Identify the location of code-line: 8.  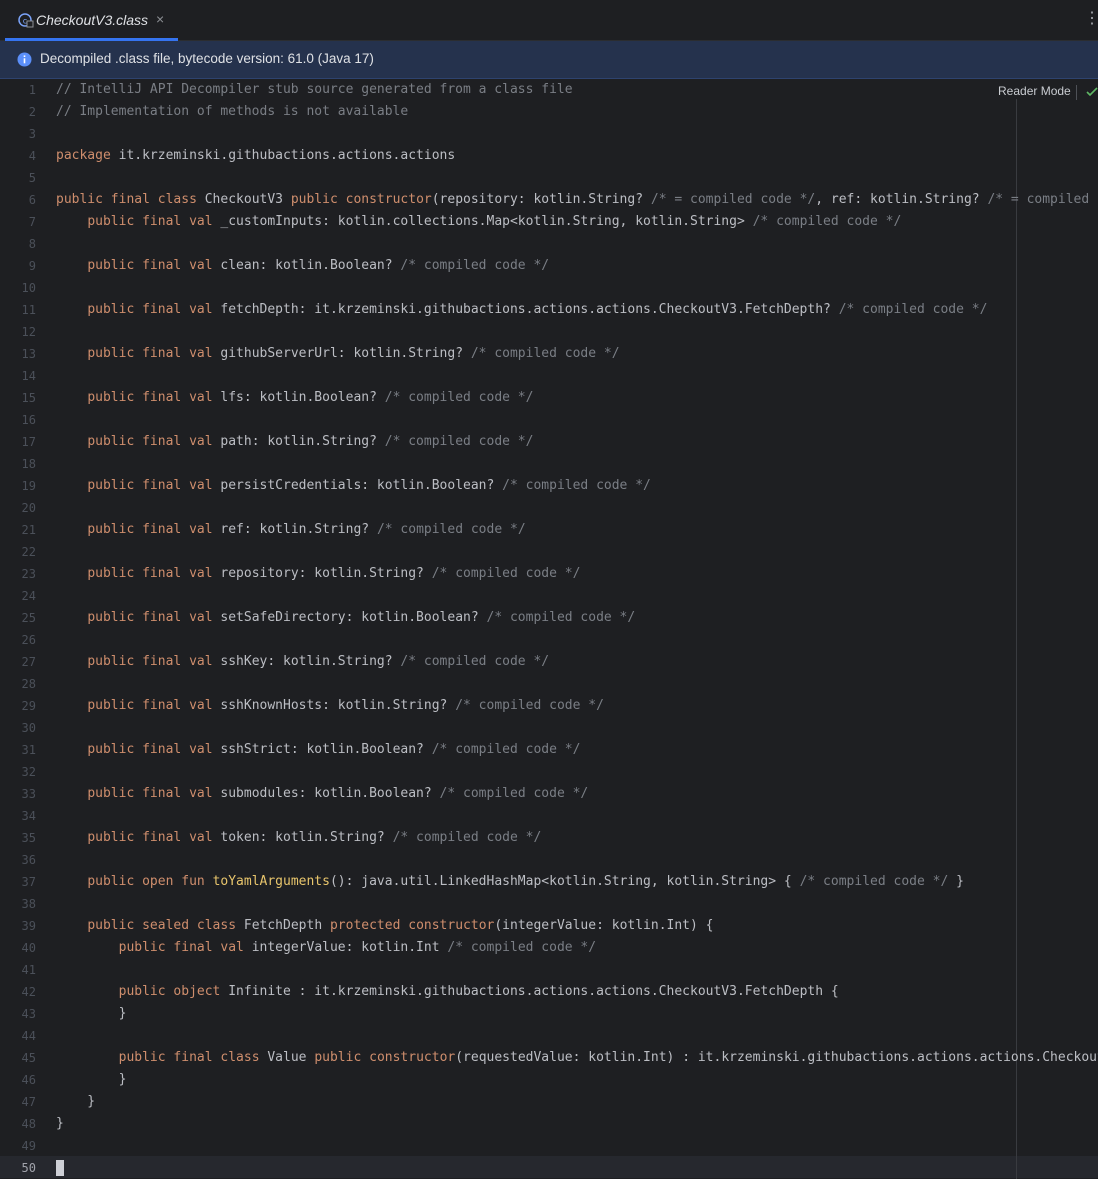
(549, 244).